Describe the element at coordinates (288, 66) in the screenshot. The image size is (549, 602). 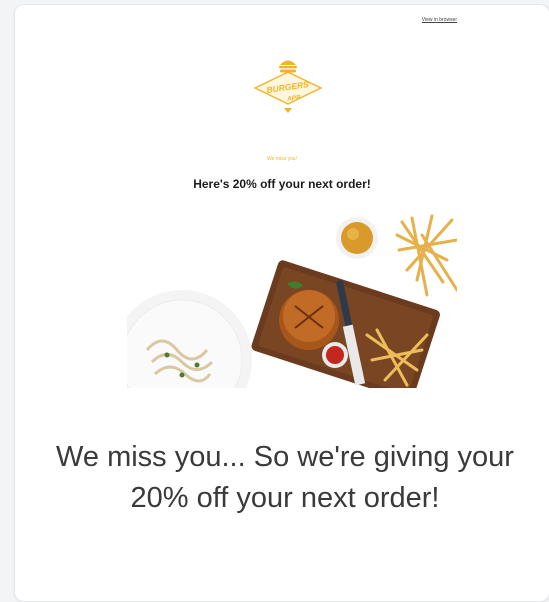
I see `burger-icon` at that location.